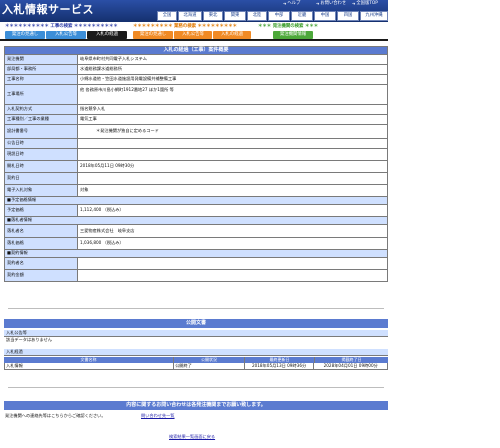  What do you see at coordinates (302, 16) in the screenshot?
I see `region-tab-kinki: 近畿` at bounding box center [302, 16].